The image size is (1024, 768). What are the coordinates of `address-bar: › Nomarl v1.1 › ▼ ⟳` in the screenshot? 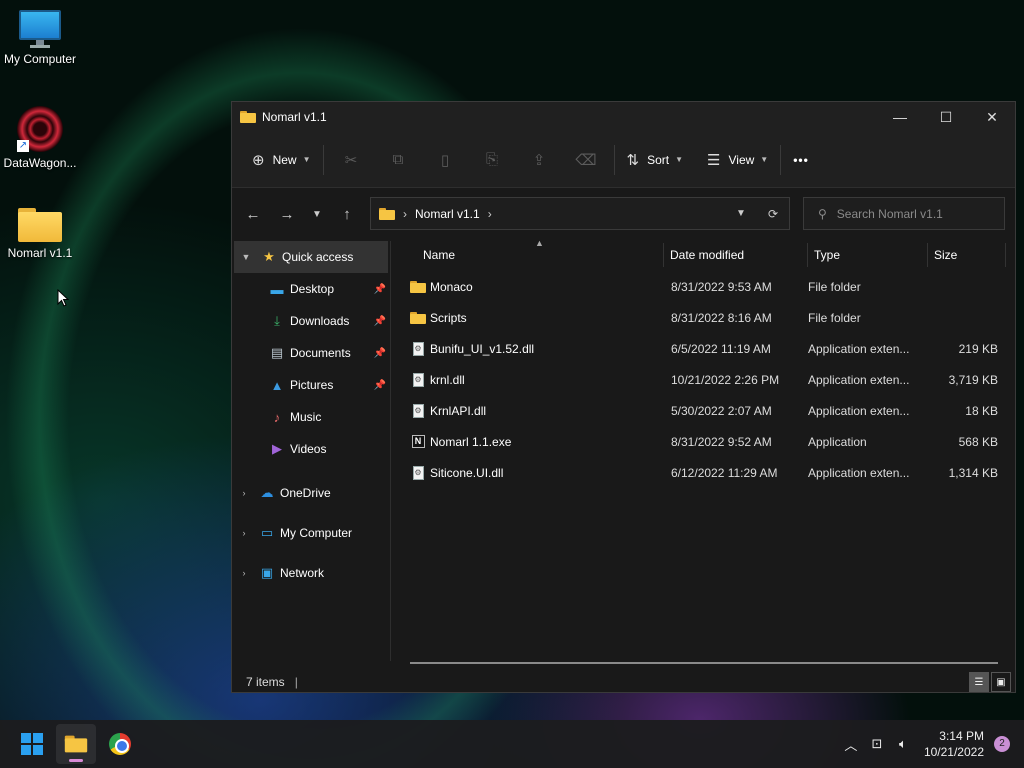 It's located at (580, 213).